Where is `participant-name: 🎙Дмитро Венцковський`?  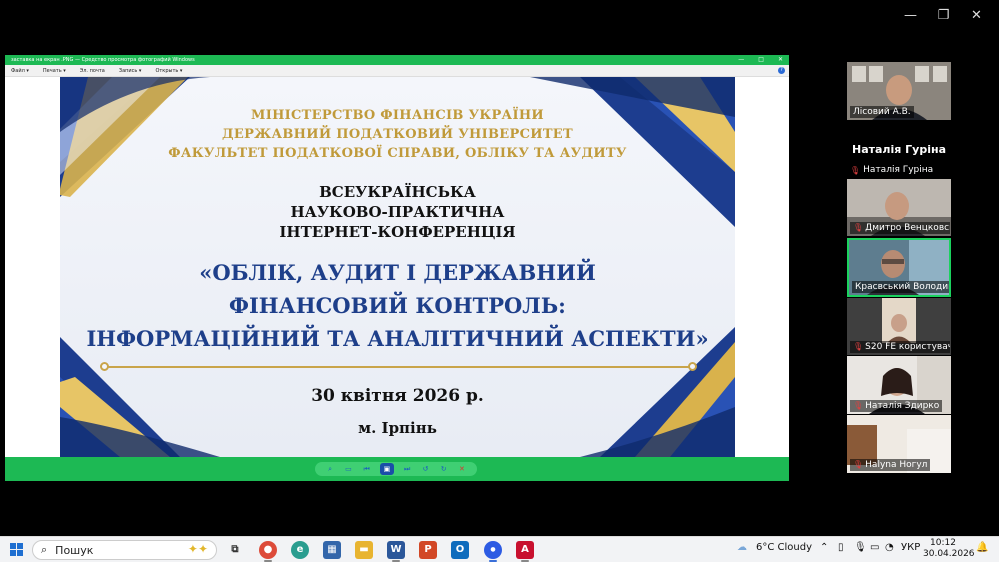
participant-name: 🎙Дмитро Венцковський is located at coordinates (900, 228).